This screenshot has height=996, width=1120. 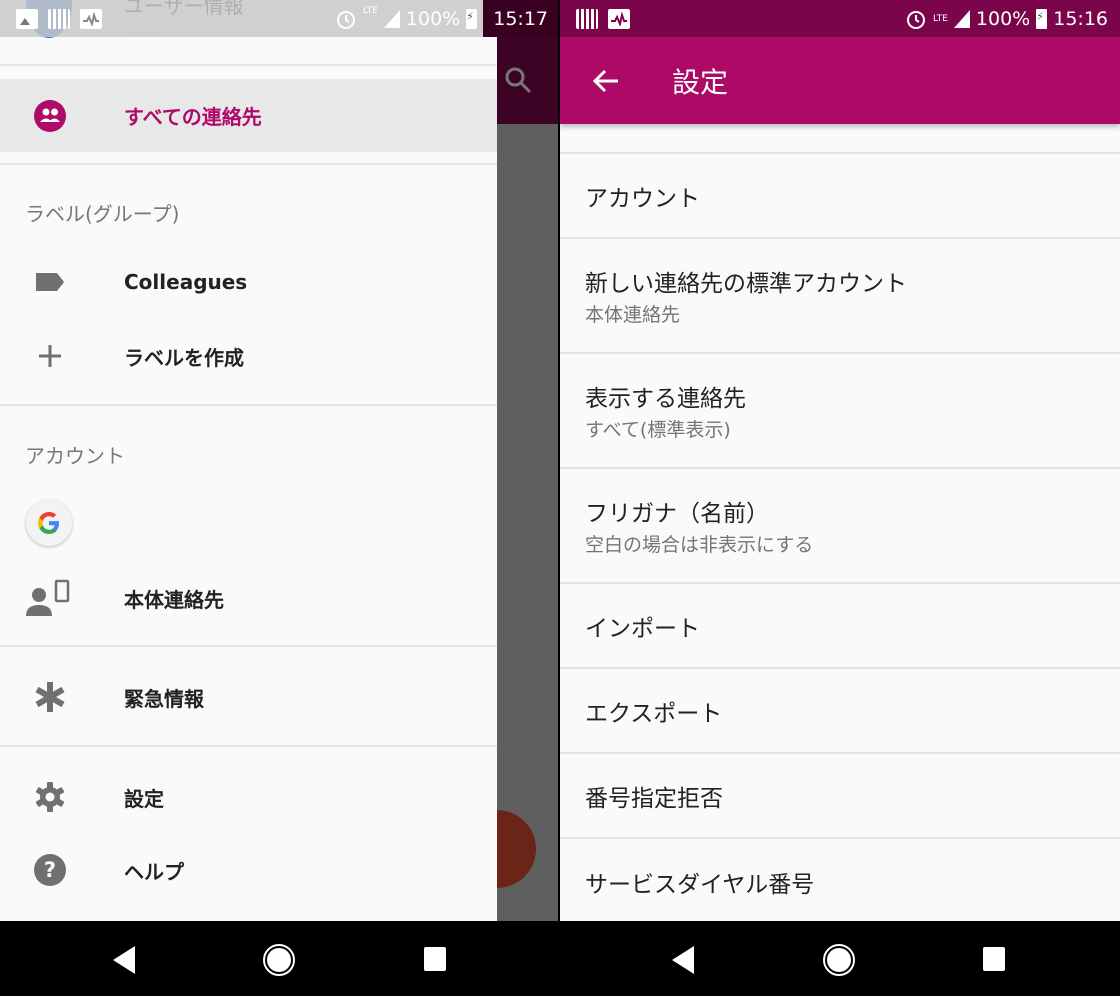 What do you see at coordinates (144, 798) in the screenshot?
I see `drawer-item-label: 設定` at bounding box center [144, 798].